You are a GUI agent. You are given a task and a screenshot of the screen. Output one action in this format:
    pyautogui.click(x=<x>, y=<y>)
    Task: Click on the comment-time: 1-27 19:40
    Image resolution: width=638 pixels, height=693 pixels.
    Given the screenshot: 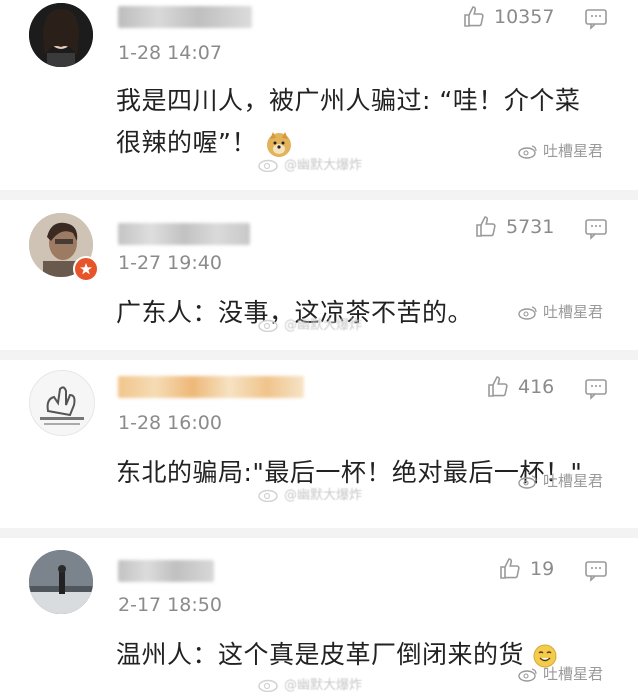 What is the action you would take?
    pyautogui.click(x=170, y=263)
    